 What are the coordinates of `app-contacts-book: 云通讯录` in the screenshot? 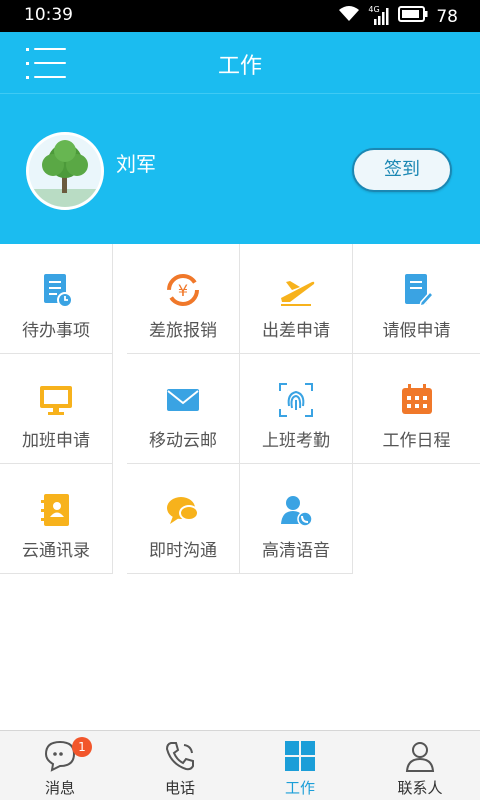 It's located at (56, 519).